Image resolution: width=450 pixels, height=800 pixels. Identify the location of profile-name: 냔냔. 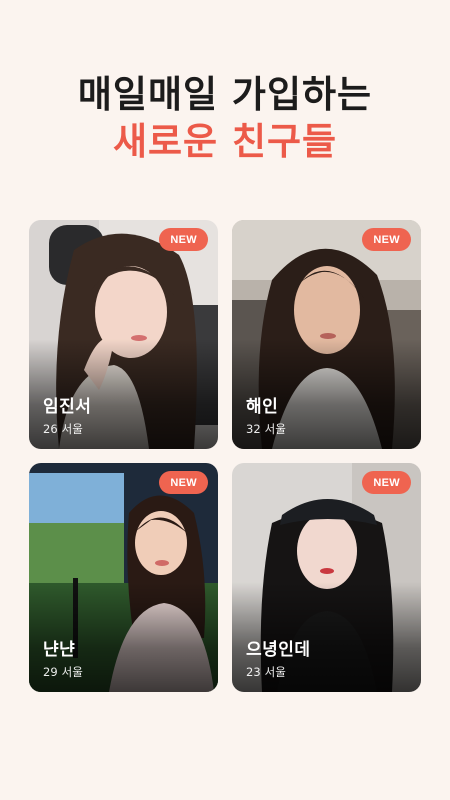
(59, 650).